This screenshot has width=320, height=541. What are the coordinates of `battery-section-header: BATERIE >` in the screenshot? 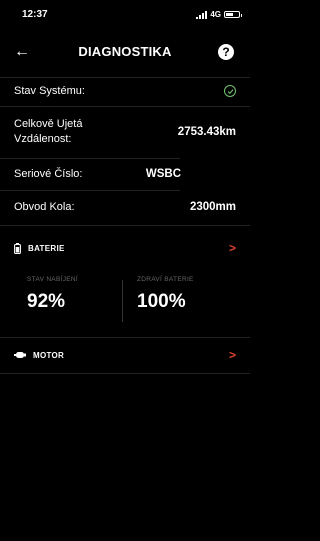 It's located at (125, 248).